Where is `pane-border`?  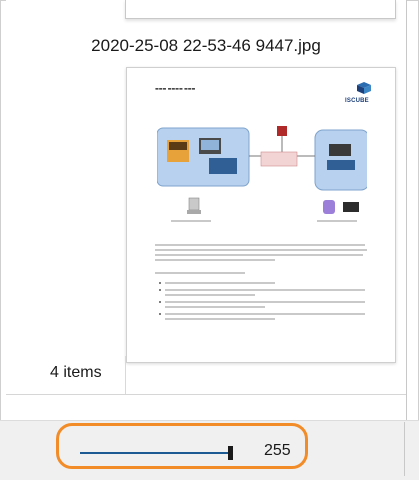 pane-border is located at coordinates (406, 210).